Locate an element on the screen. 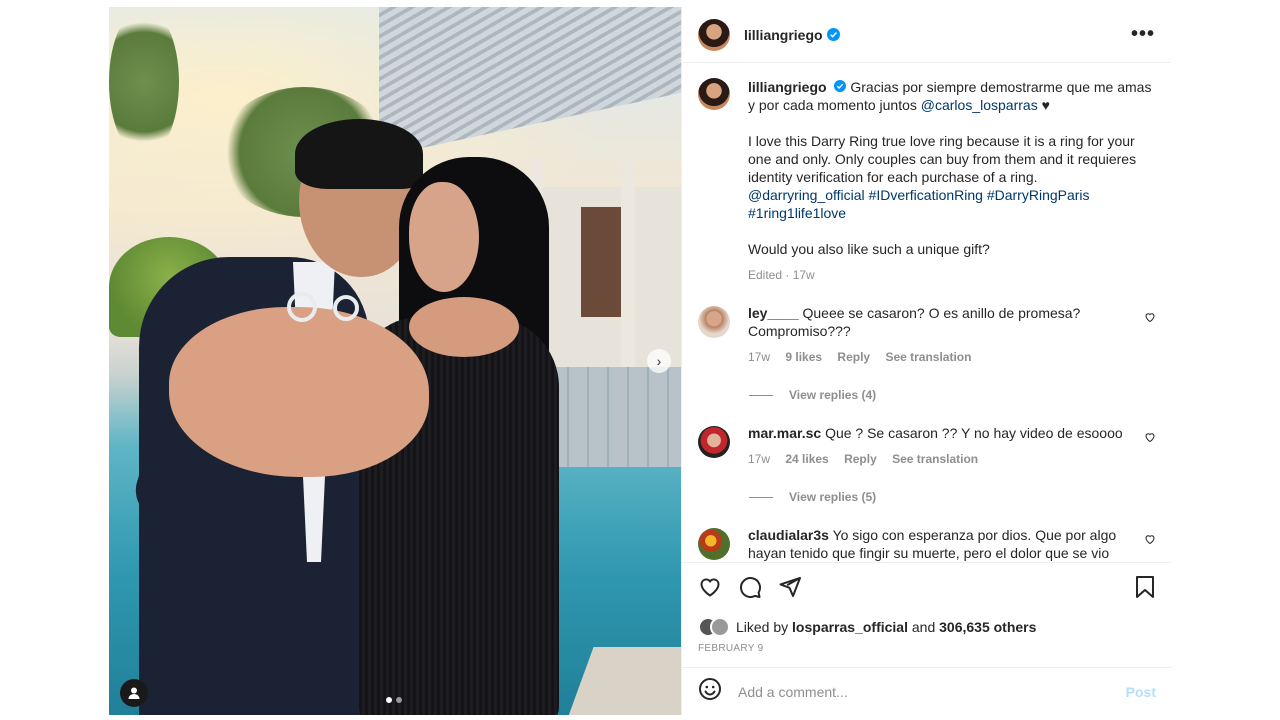 This screenshot has width=1280, height=720. view-replies-label: View replies (4) is located at coordinates (833, 395).